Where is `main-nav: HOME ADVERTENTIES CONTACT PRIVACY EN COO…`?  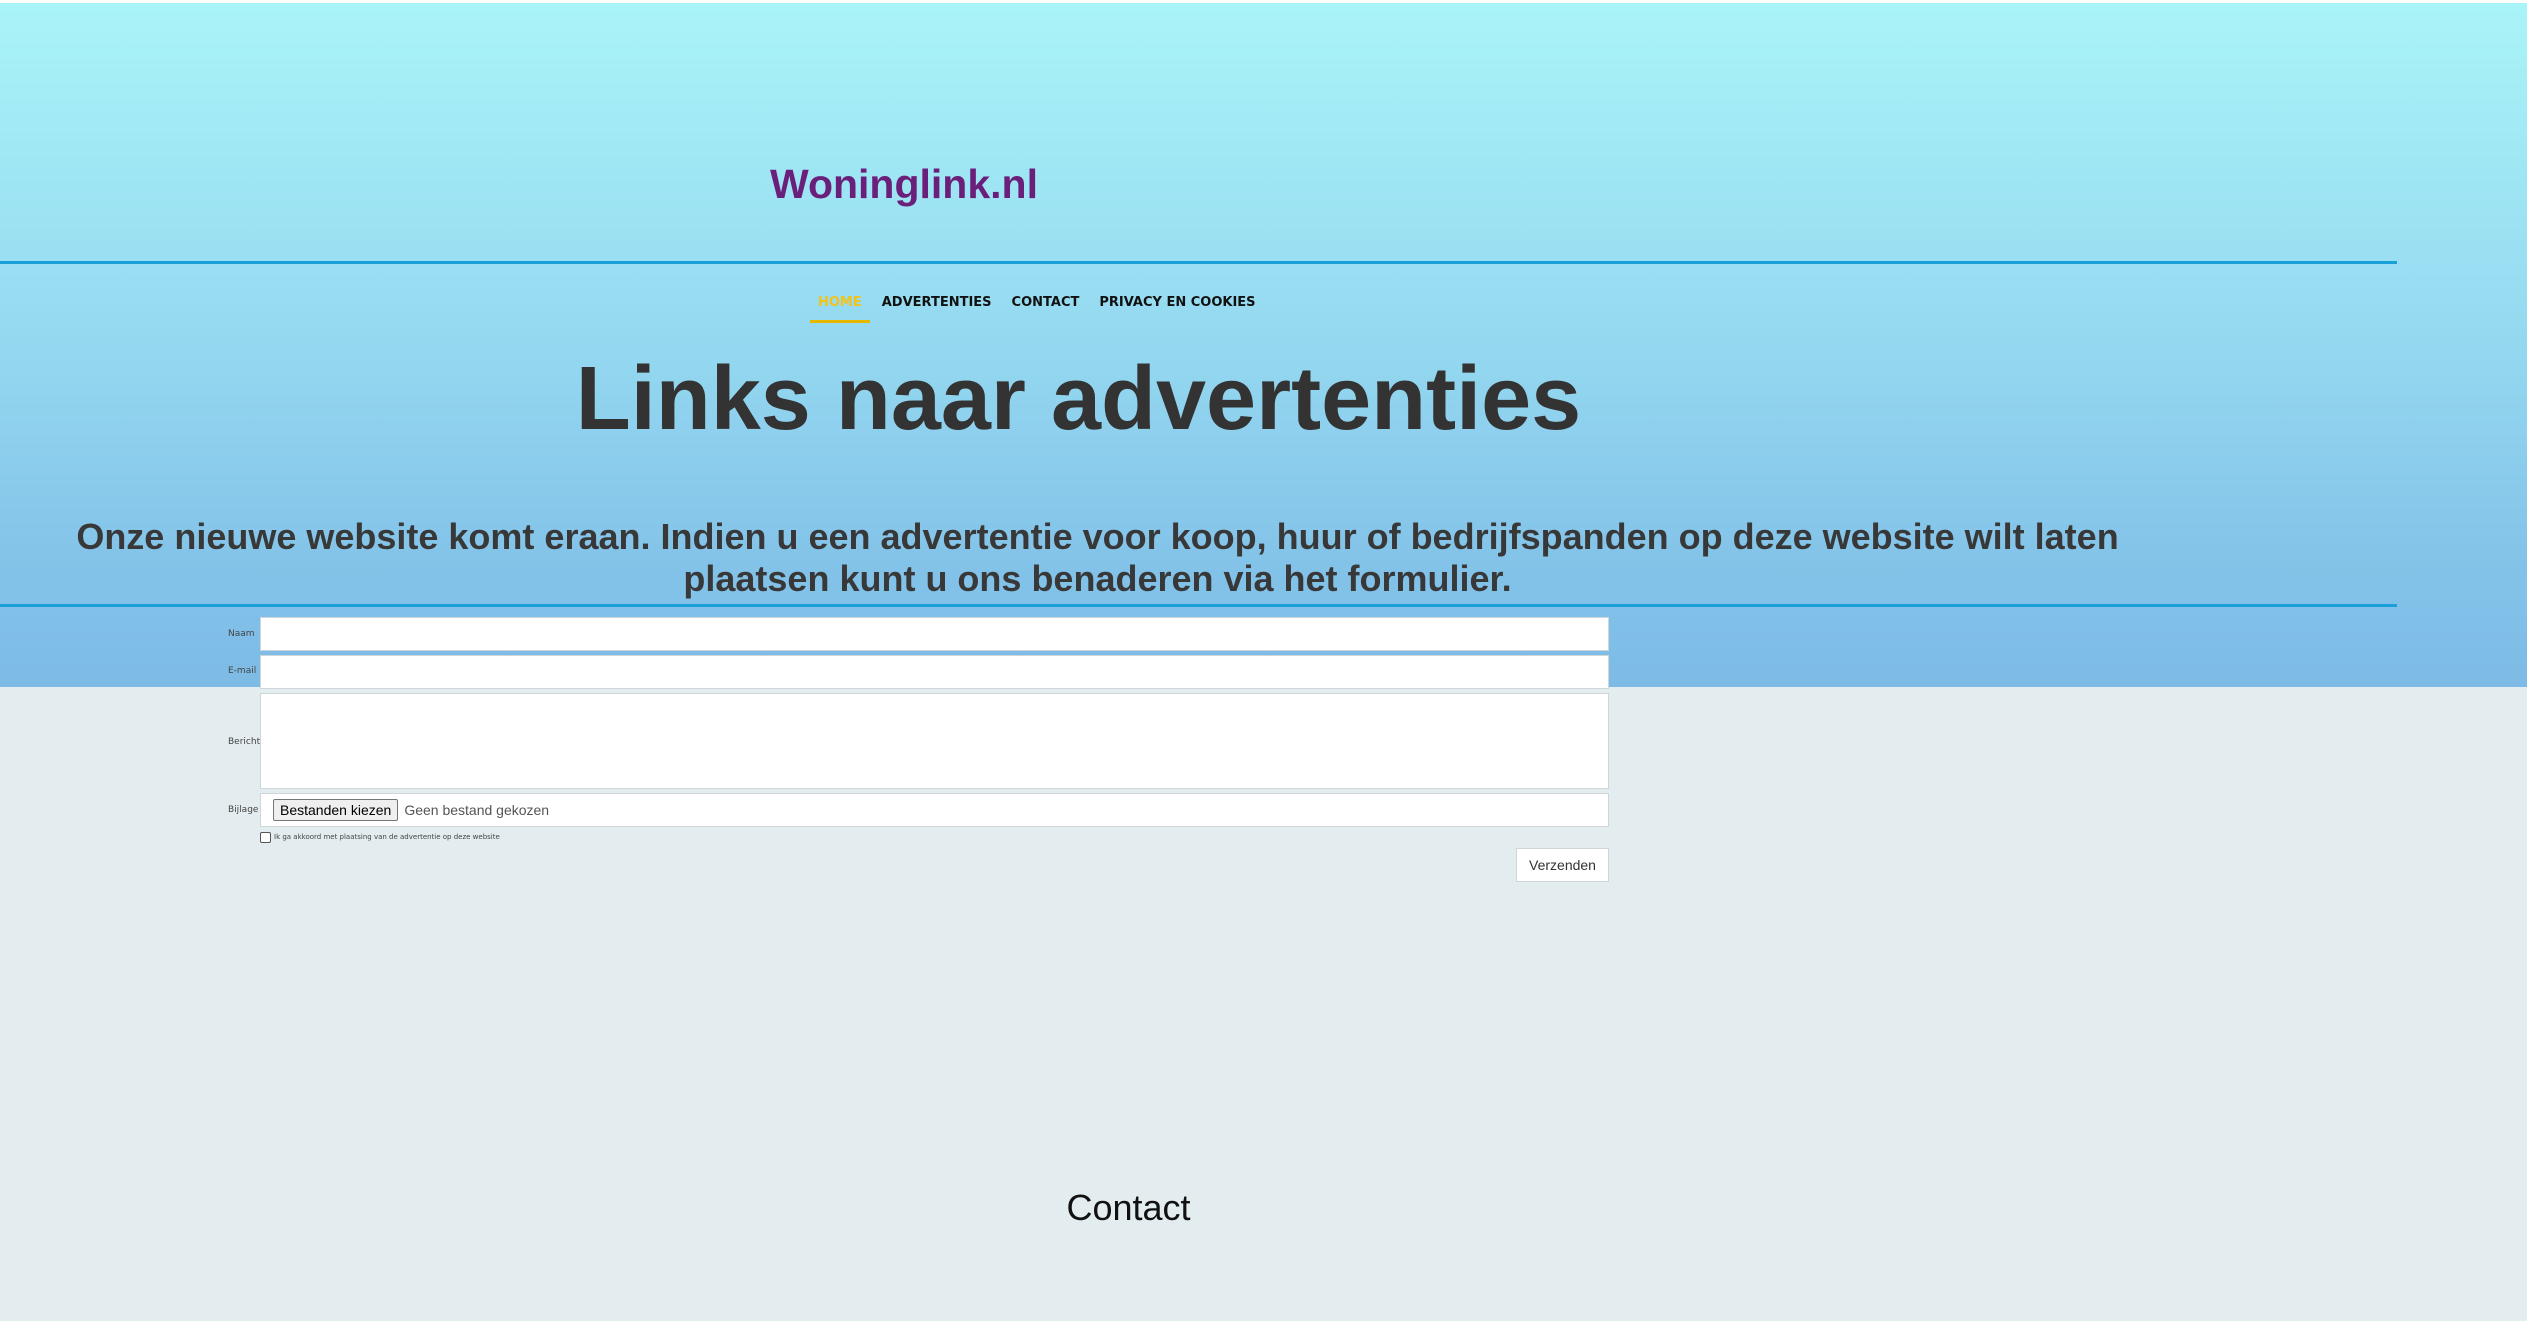
main-nav: HOME ADVERTENTIES CONTACT PRIVACY EN COO… is located at coordinates (1033, 309).